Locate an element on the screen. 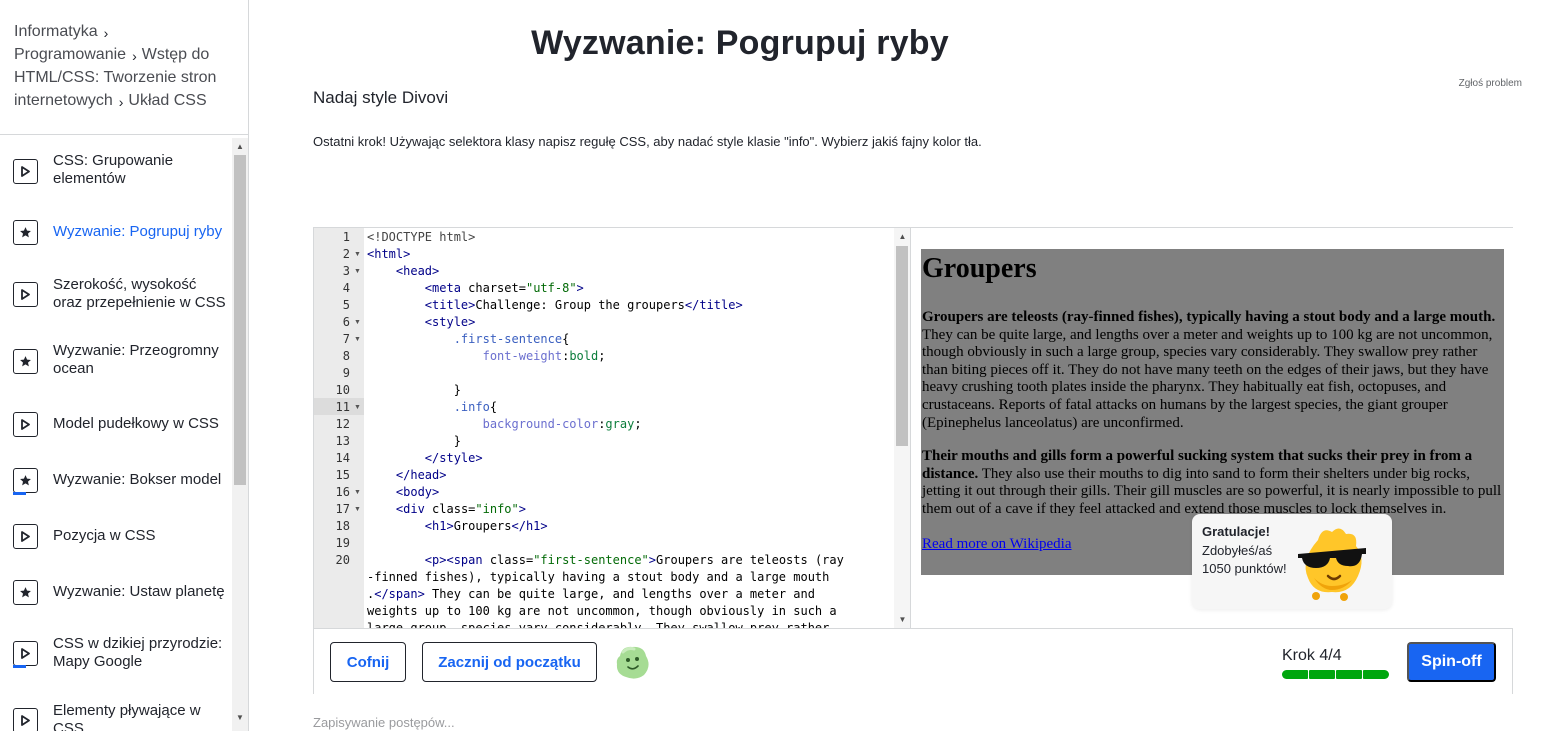 The height and width of the screenshot is (731, 1567). sidebar-item-wyzwanie-przeogromny-ocean: Wyzwanie: Przeogromny ocean is located at coordinates (116, 359).